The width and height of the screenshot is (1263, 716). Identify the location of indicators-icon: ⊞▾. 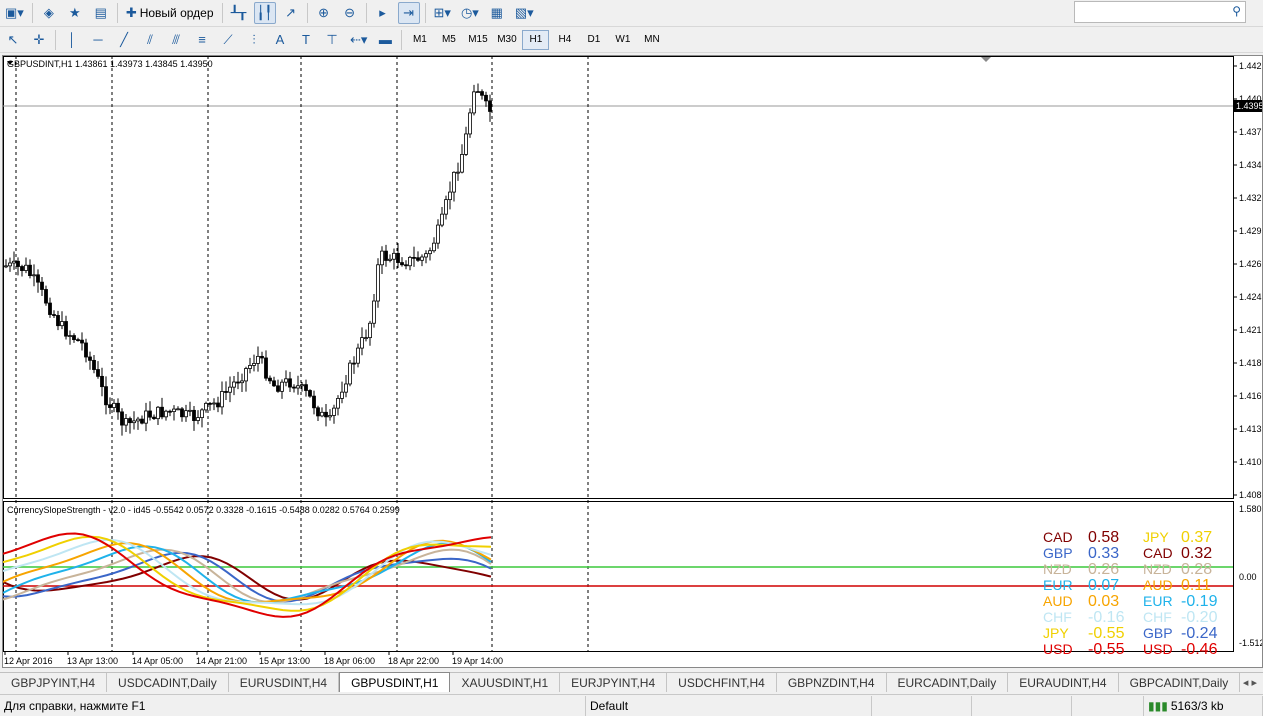
(442, 13).